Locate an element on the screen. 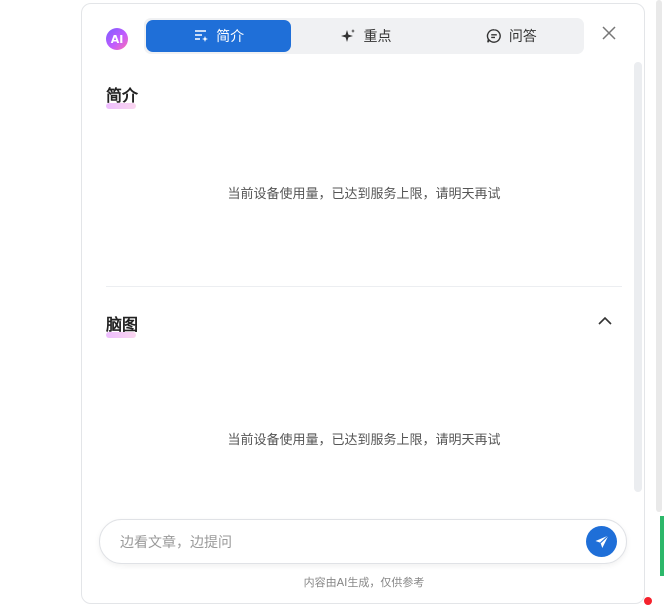 The height and width of the screenshot is (609, 664). send-icon is located at coordinates (602, 541).